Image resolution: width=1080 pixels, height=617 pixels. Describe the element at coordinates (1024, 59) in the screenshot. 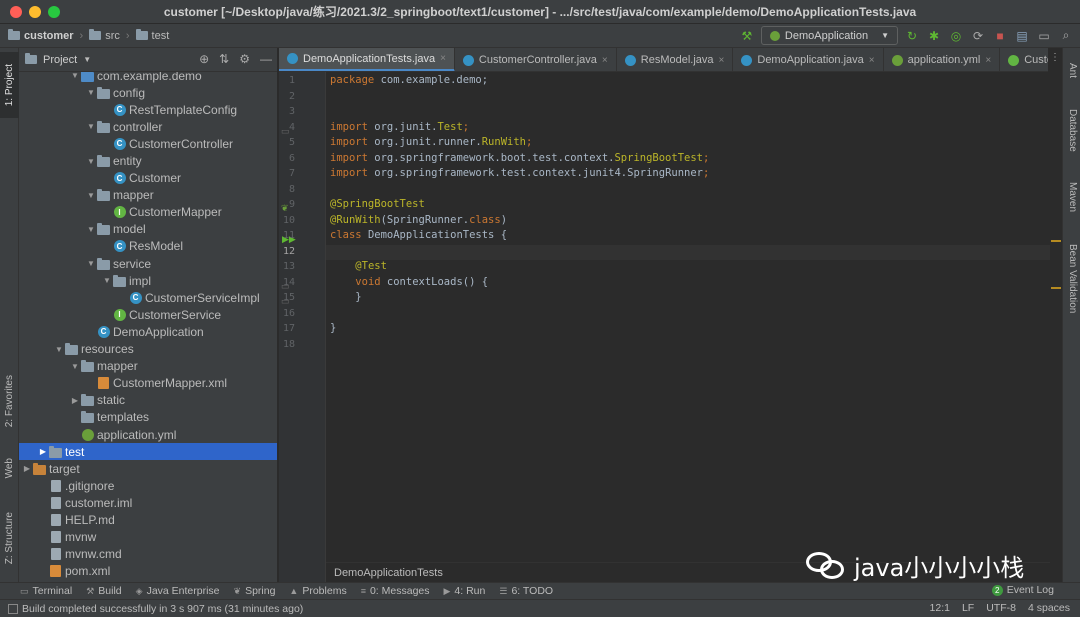

I see `editor-tab: CustomerM×` at that location.